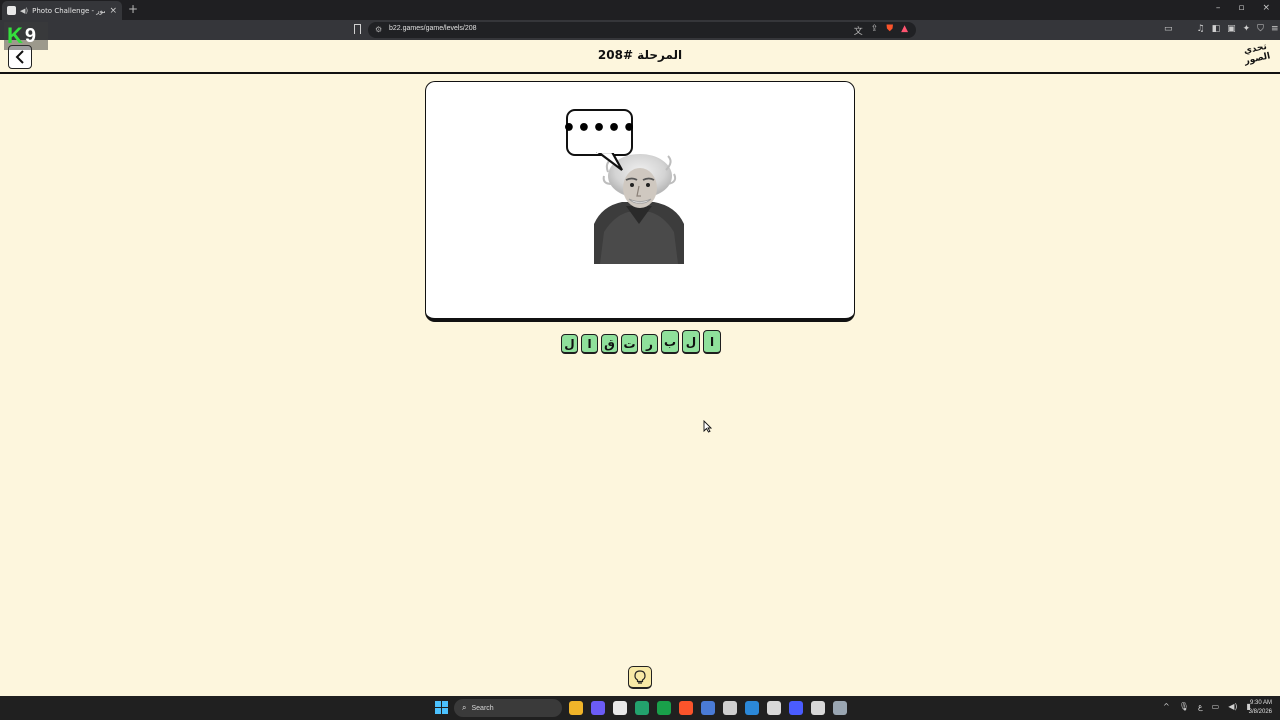 The image size is (1280, 720). What do you see at coordinates (1260, 703) in the screenshot?
I see `clock-time: 9:30 AM` at bounding box center [1260, 703].